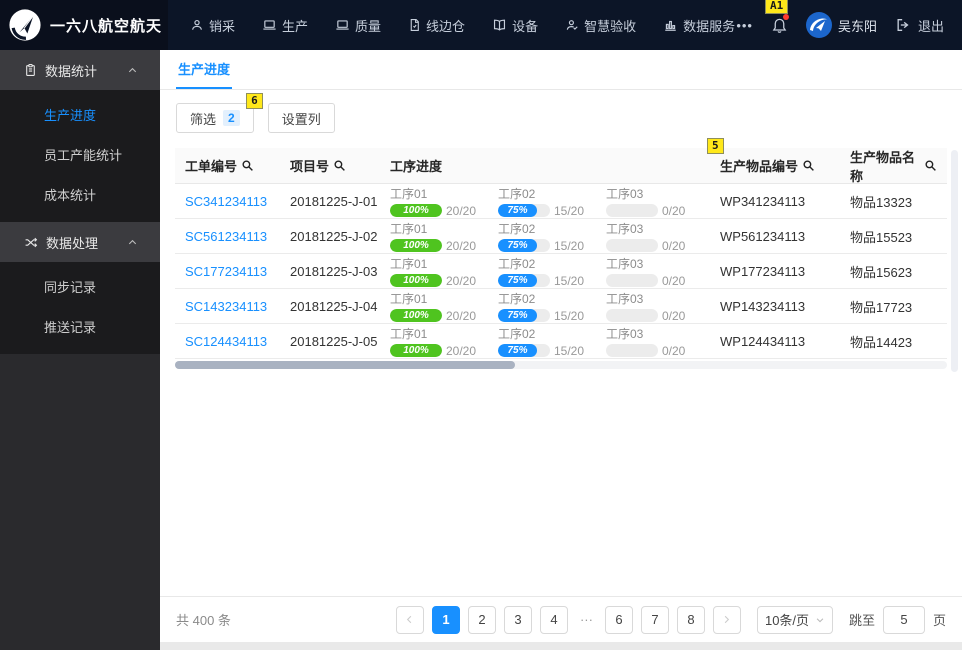 The image size is (962, 650). I want to click on user-name: 吴东阳, so click(857, 26).